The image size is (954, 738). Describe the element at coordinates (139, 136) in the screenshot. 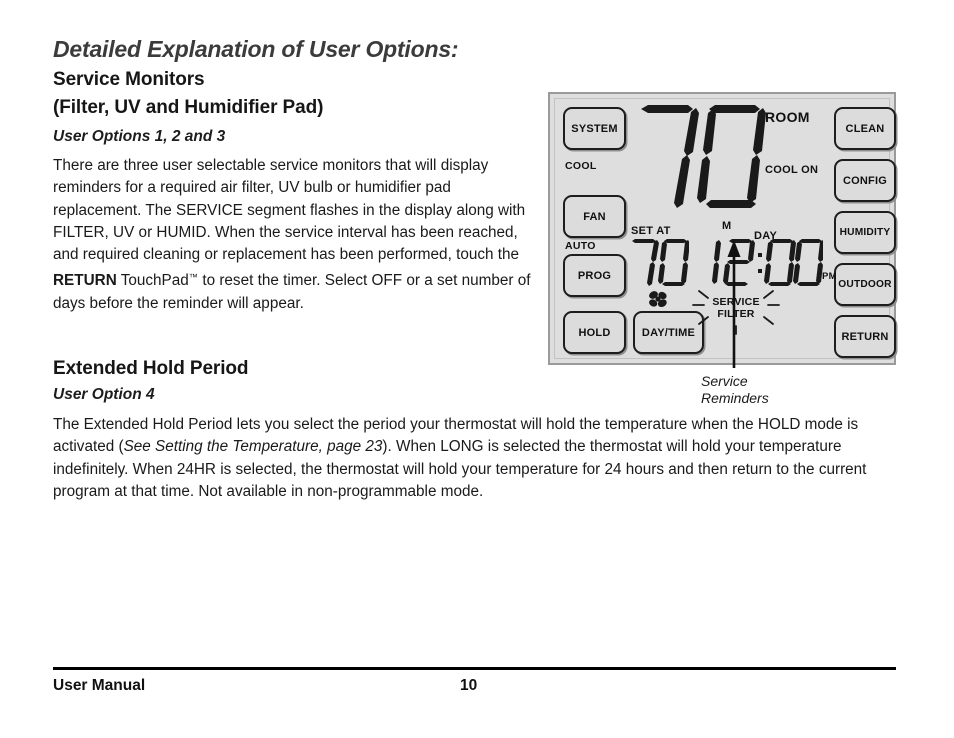

I see `section-subheading-user-options: User Options 1, 2 and 3` at that location.